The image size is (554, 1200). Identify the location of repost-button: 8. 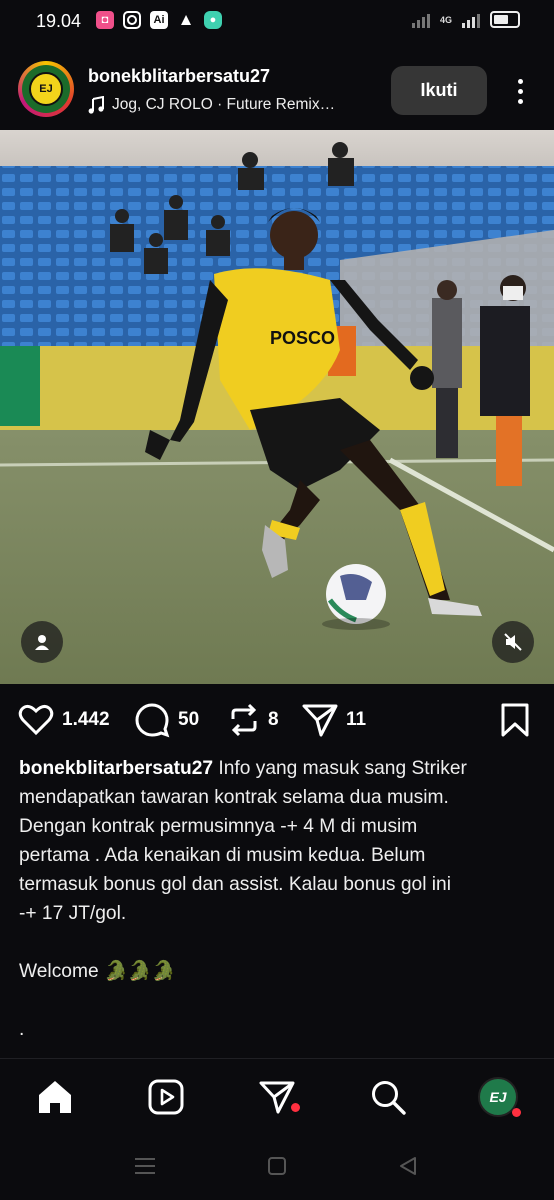
(253, 720).